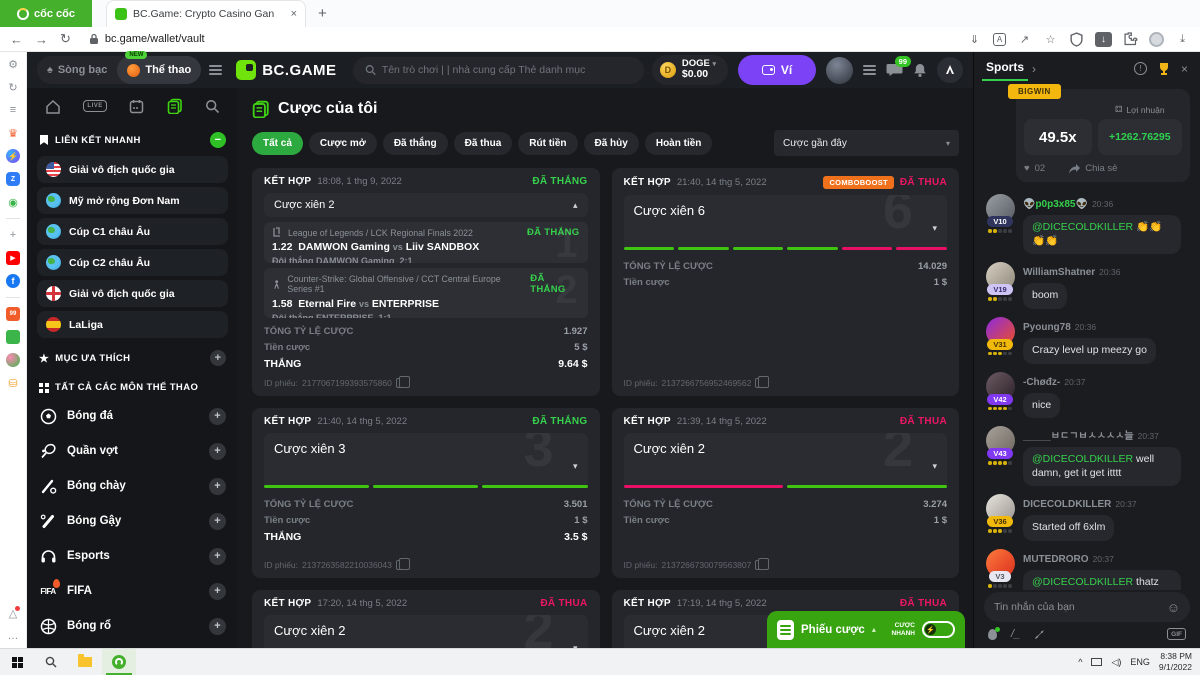  I want to click on messenger-icon: ⚡, so click(13, 156).